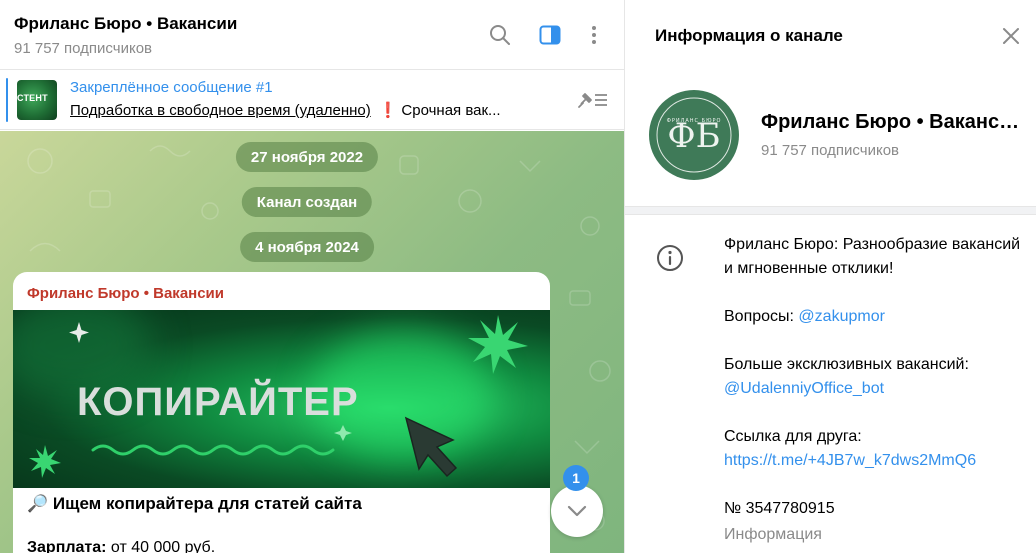  What do you see at coordinates (830, 210) in the screenshot?
I see `section-divider` at bounding box center [830, 210].